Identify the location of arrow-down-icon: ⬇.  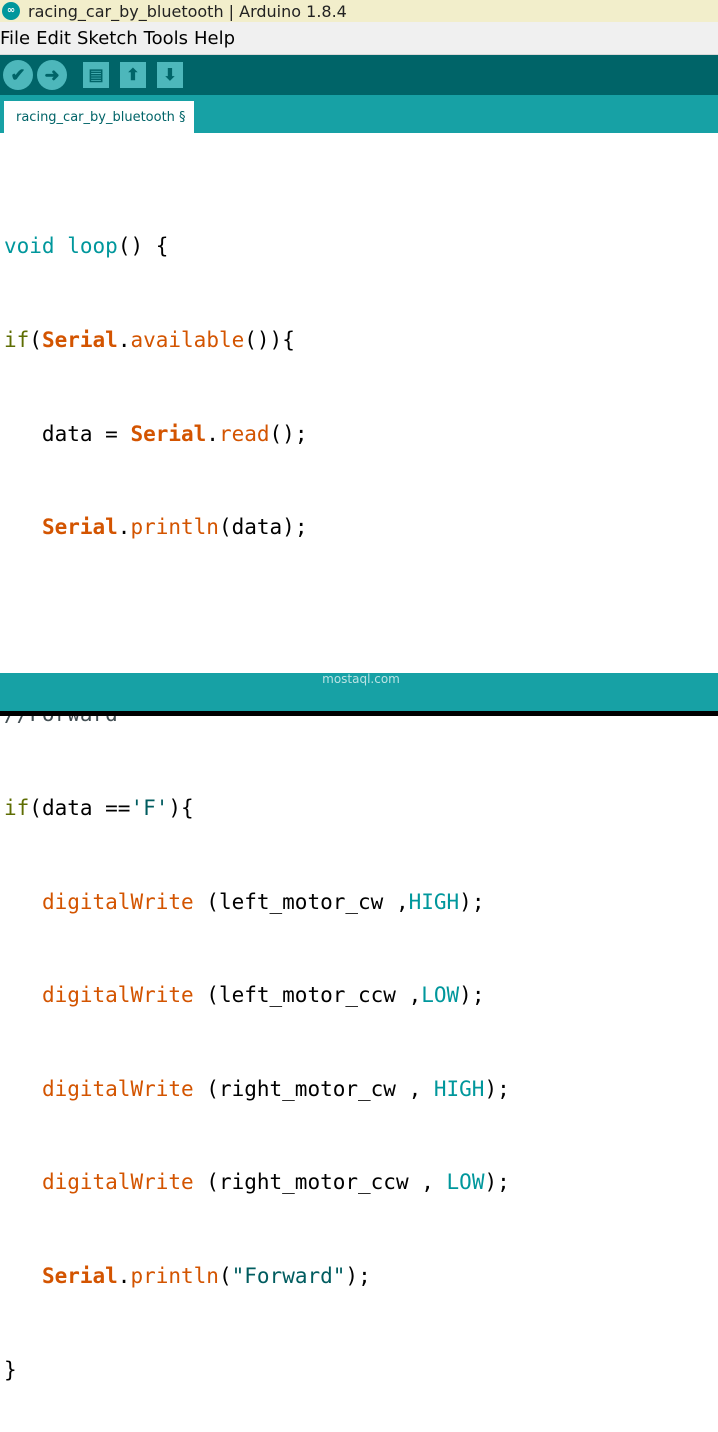
(170, 75).